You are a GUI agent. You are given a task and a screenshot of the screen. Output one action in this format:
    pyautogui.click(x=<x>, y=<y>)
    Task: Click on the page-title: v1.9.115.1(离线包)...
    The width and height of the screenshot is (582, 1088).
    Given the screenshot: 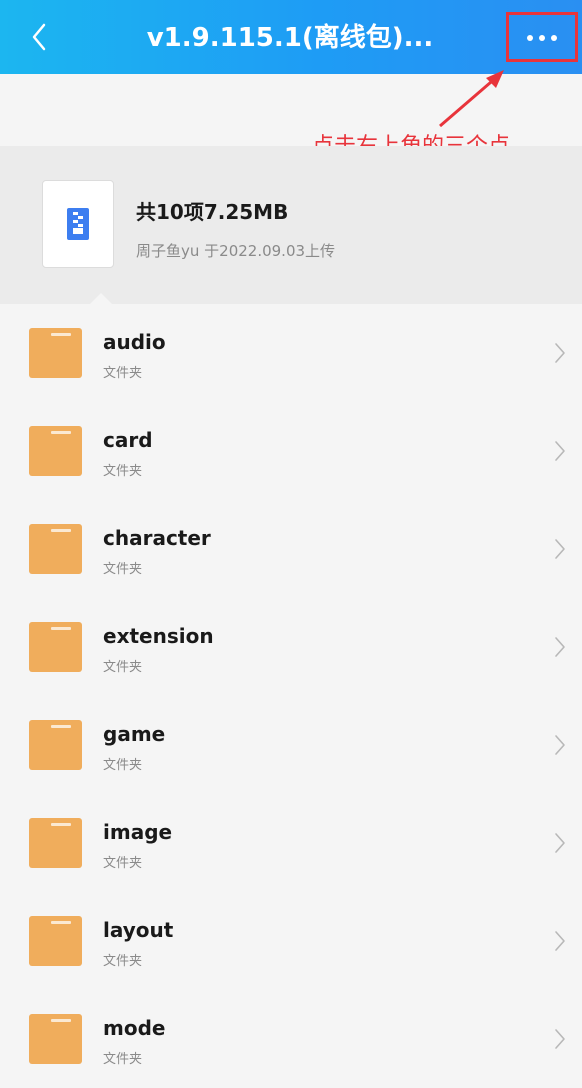 What is the action you would take?
    pyautogui.click(x=290, y=38)
    